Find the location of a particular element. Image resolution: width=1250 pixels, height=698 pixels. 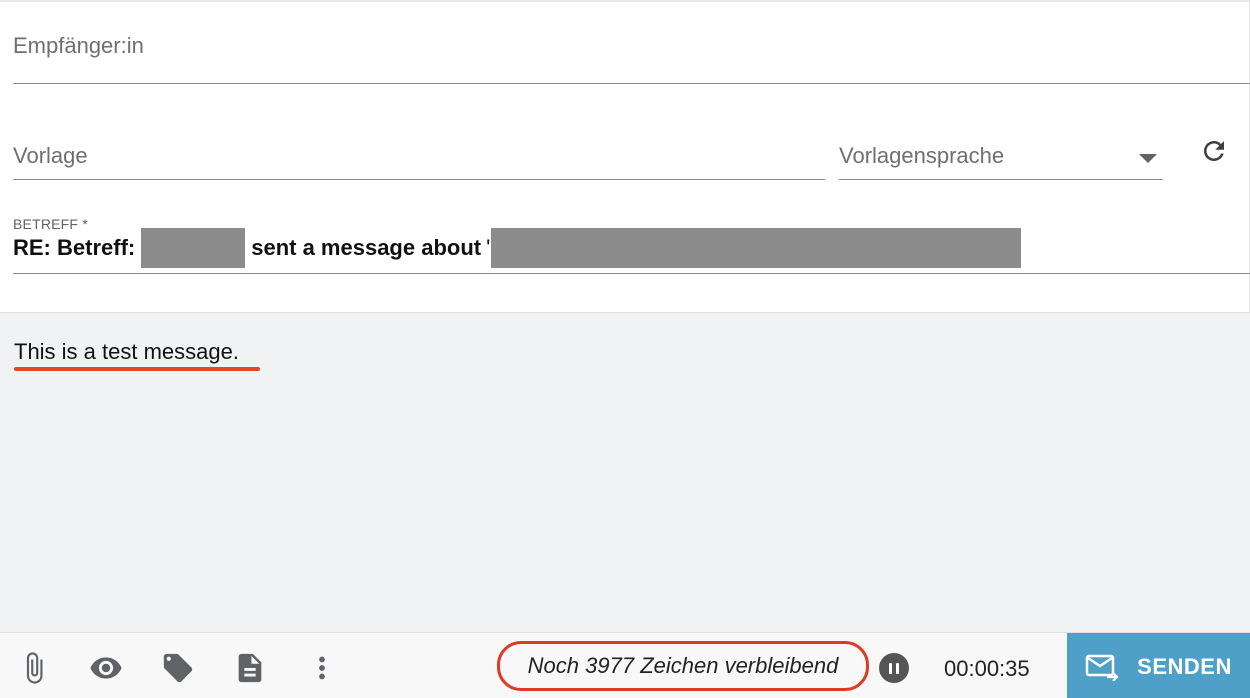

mail-send-icon is located at coordinates (1102, 667).